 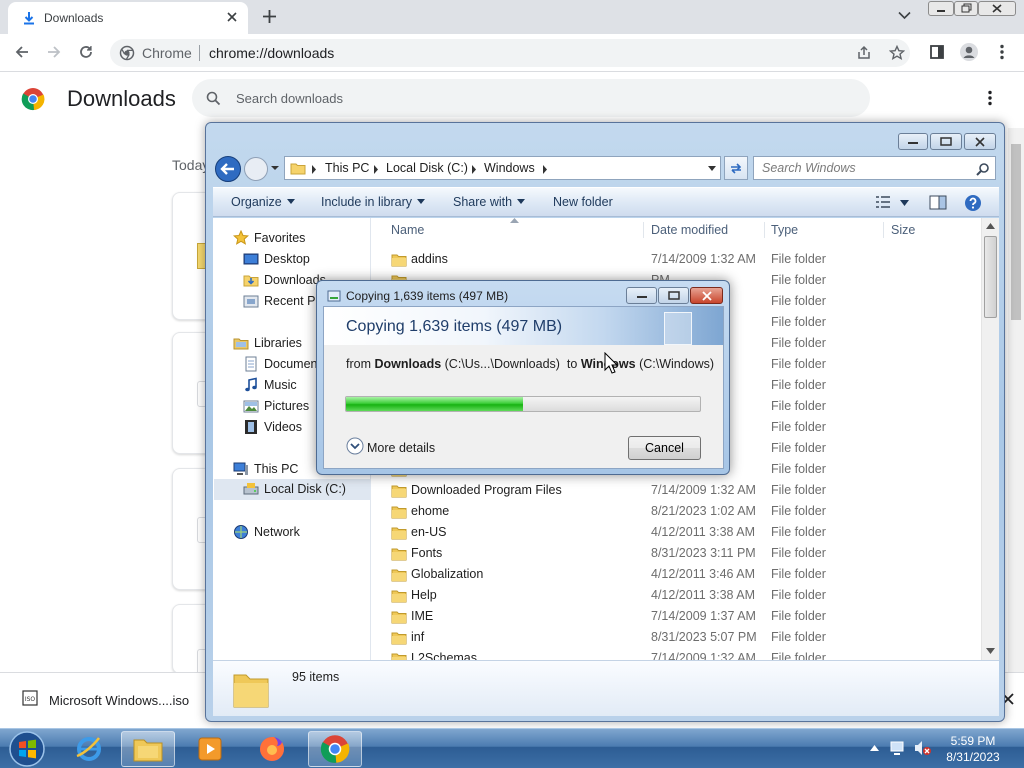 I want to click on nav-label: This PC, so click(x=276, y=469).